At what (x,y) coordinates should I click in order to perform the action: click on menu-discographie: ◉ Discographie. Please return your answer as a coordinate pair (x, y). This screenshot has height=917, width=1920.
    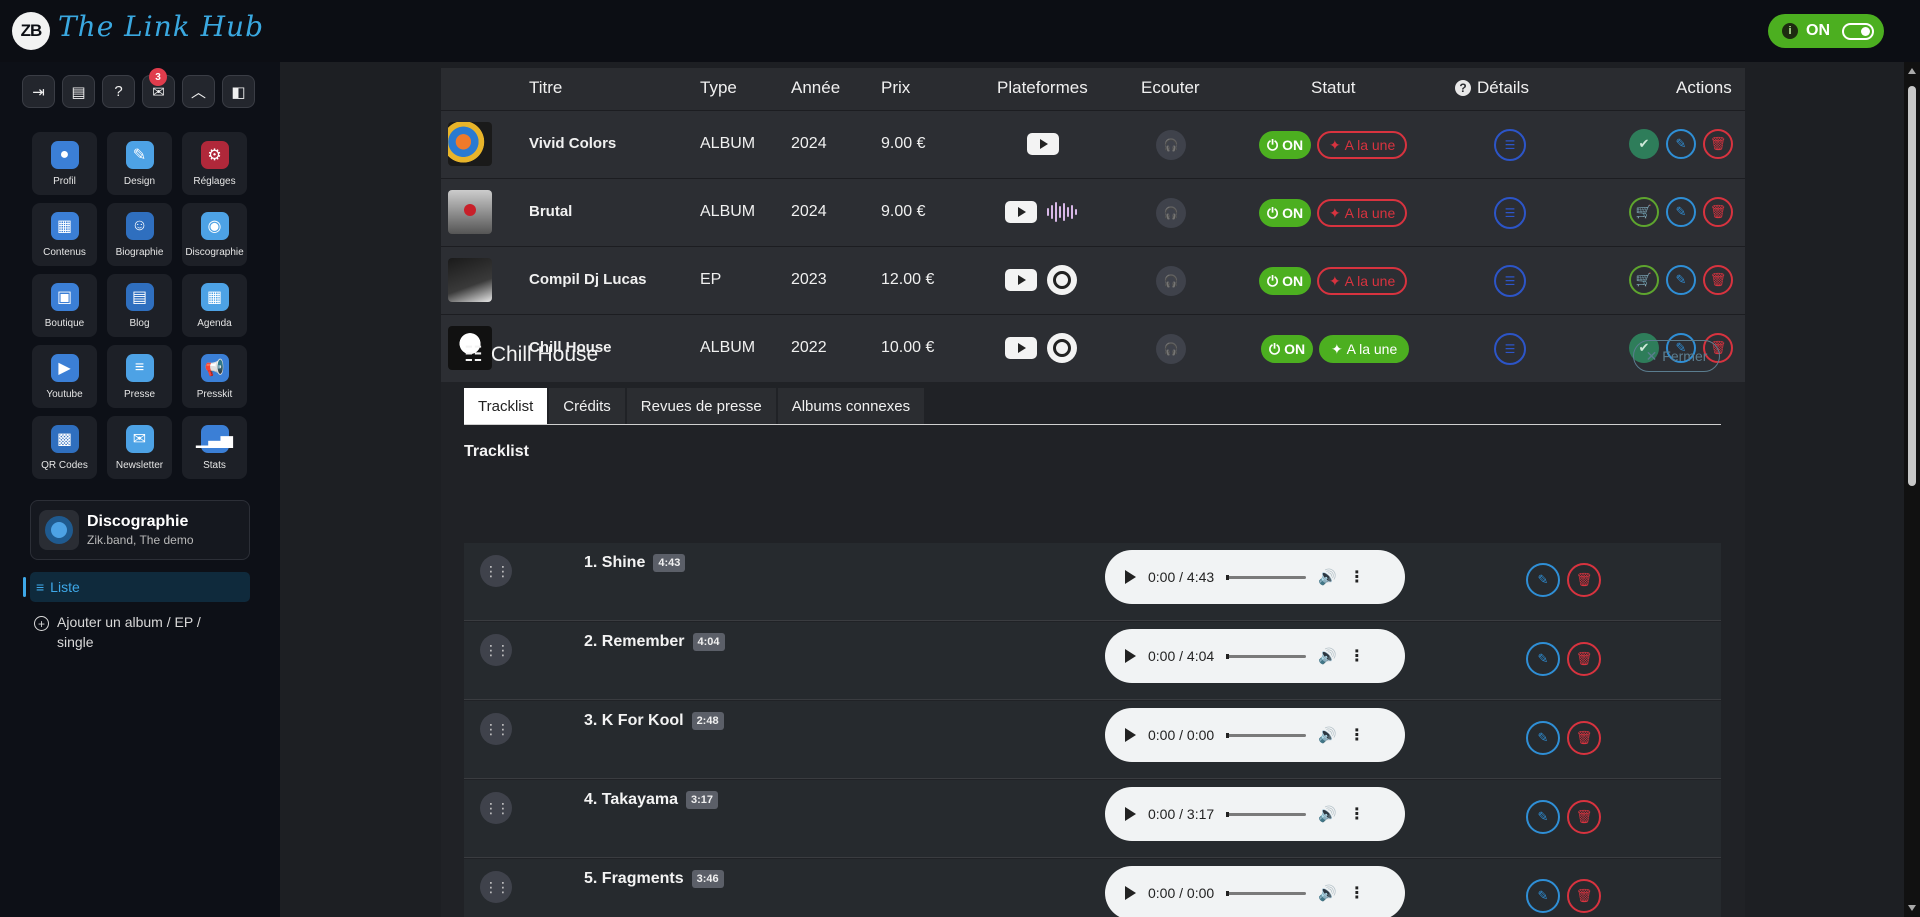
    Looking at the image, I should click on (214, 234).